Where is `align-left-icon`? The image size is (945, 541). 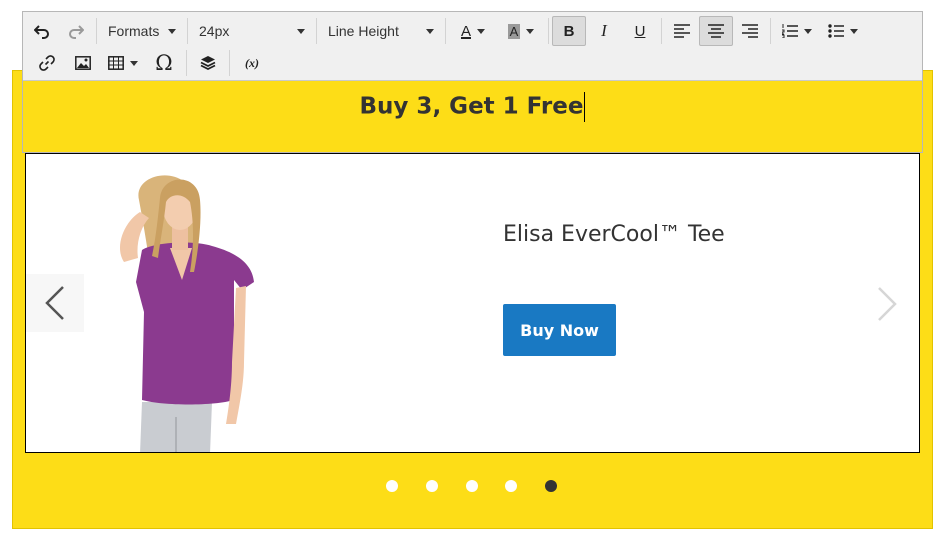 align-left-icon is located at coordinates (682, 31).